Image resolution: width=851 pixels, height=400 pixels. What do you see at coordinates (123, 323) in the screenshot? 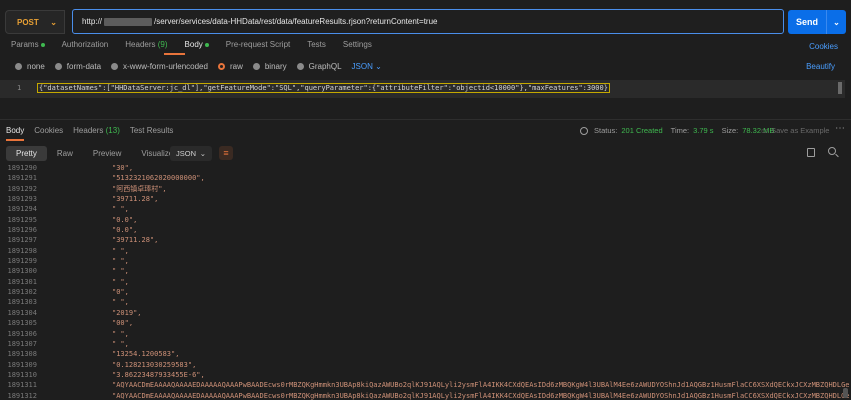
I see `response-line-value: "00",` at bounding box center [123, 323].